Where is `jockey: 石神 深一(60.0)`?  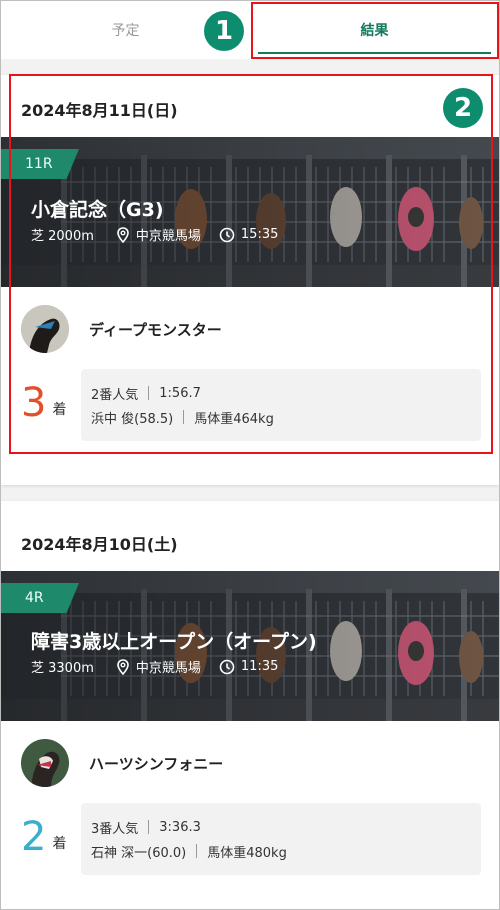
jockey: 石神 深一(60.0) is located at coordinates (139, 853).